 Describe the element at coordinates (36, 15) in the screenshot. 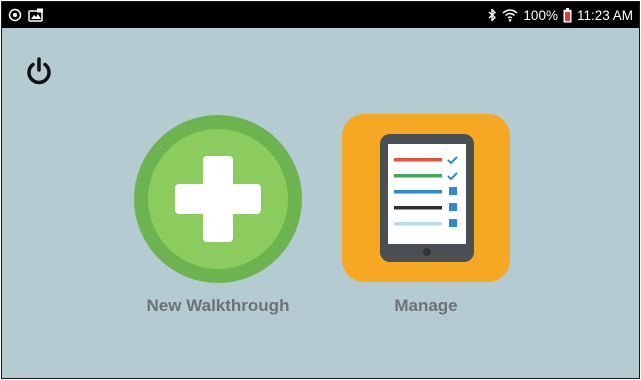

I see `image-notification-icon` at that location.